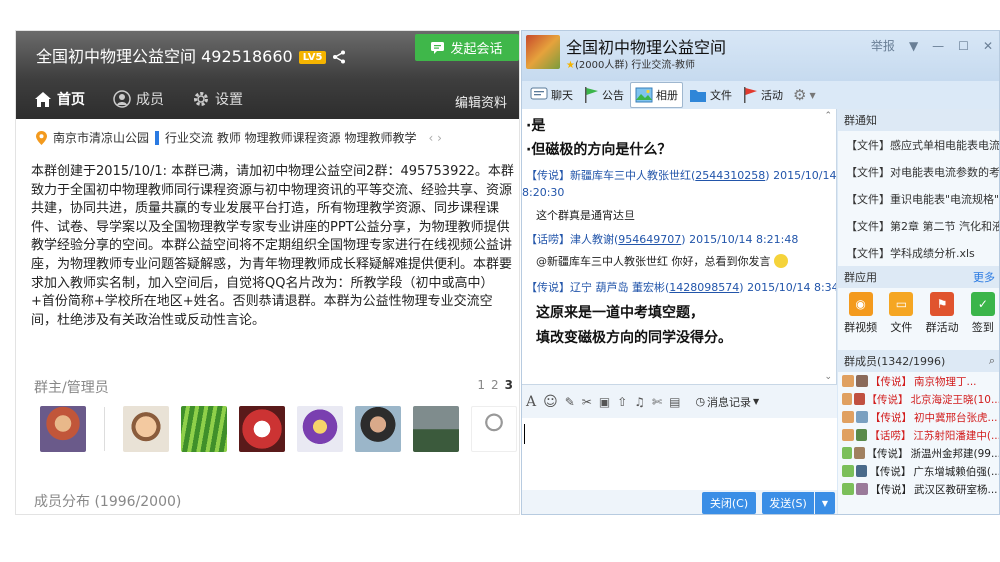  Describe the element at coordinates (825, 503) in the screenshot. I see `send-options-icon: ▼` at that location.